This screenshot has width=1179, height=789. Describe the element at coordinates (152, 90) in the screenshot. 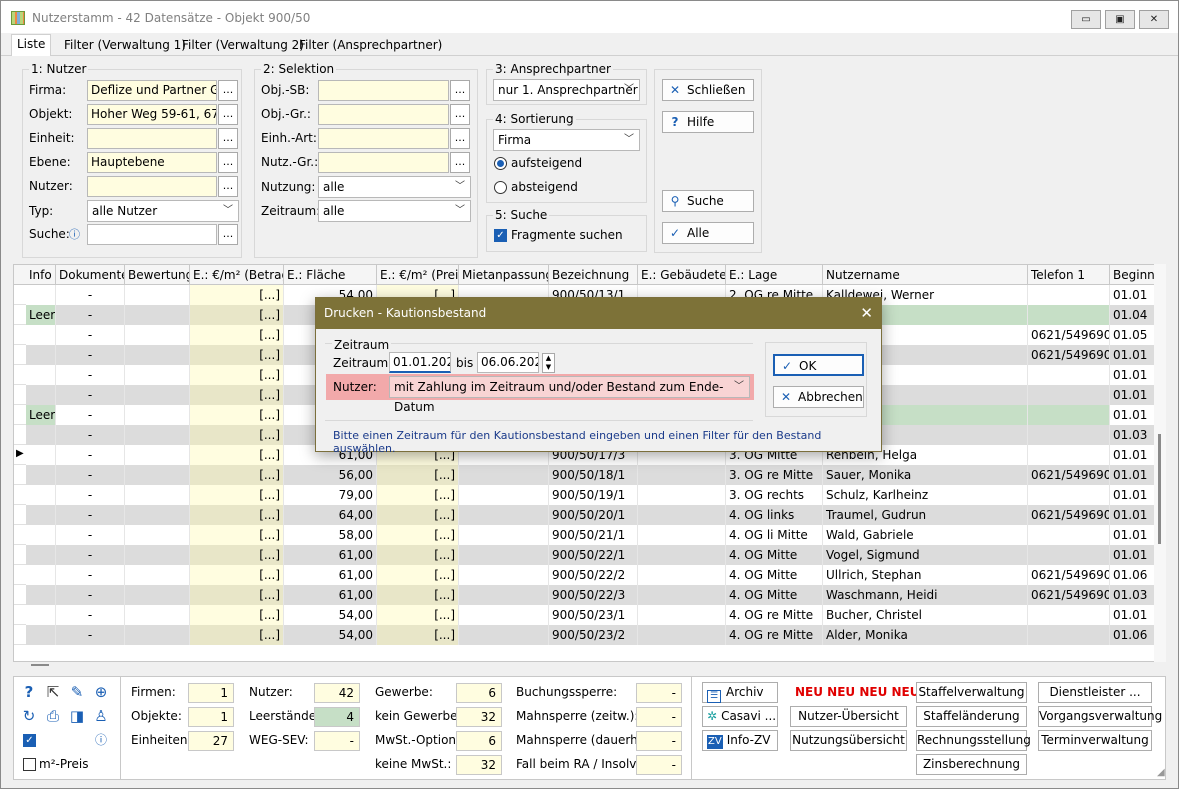

I see `firma-field: Deflize und Partner Gmb` at that location.